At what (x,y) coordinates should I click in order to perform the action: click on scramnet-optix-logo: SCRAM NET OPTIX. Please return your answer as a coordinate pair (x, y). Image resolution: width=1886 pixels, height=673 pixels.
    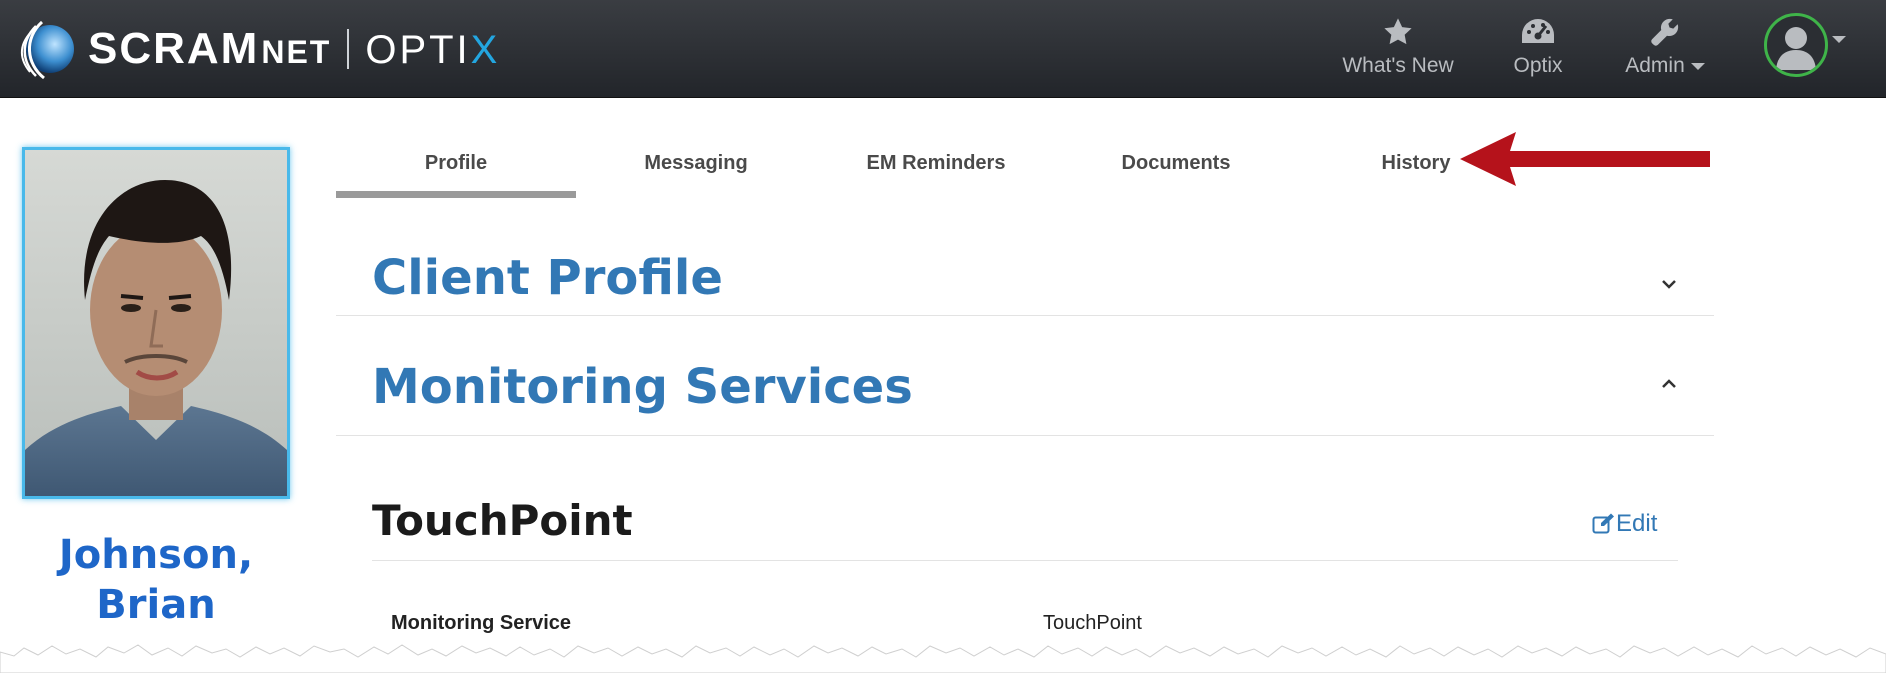
    Looking at the image, I should click on (260, 49).